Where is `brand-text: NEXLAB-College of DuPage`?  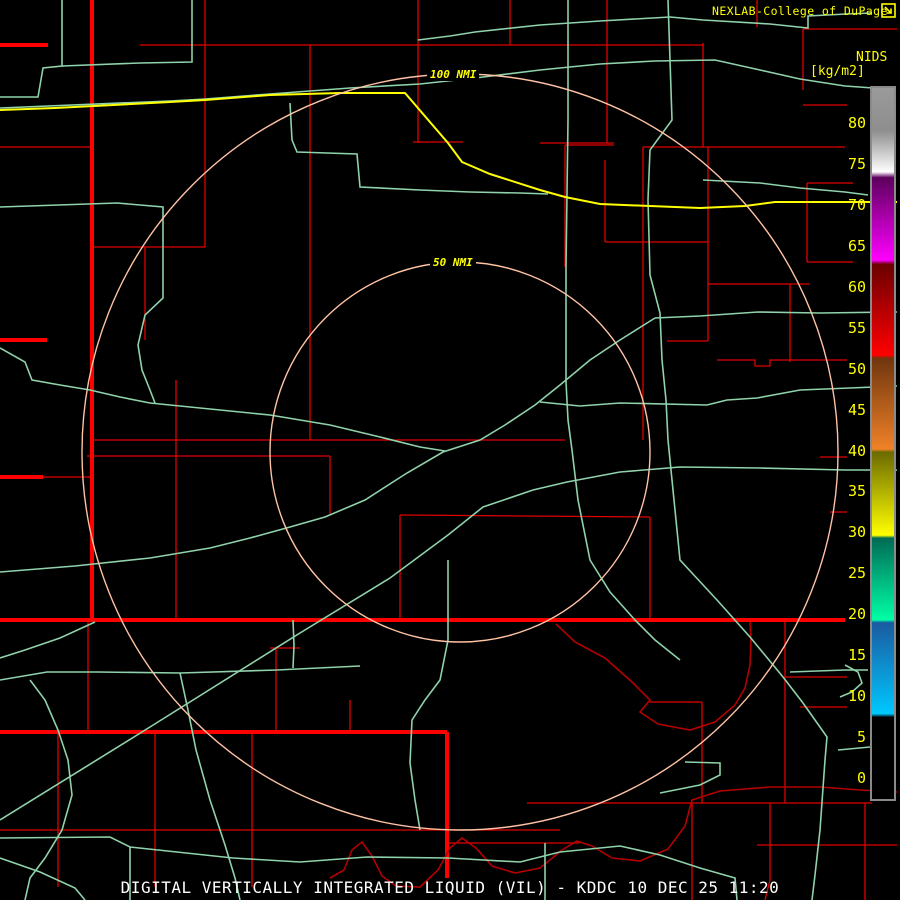
brand-text: NEXLAB-College of DuPage is located at coordinates (800, 11).